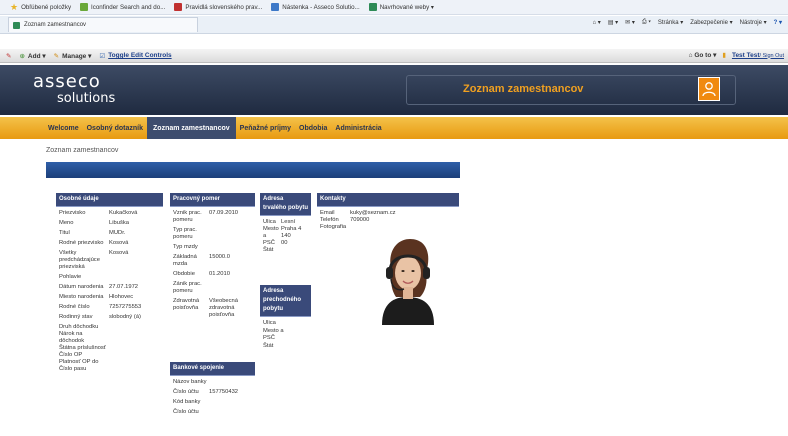  Describe the element at coordinates (285, 301) in the screenshot. I see `section-title: Adresa prechodného pobytu` at that location.